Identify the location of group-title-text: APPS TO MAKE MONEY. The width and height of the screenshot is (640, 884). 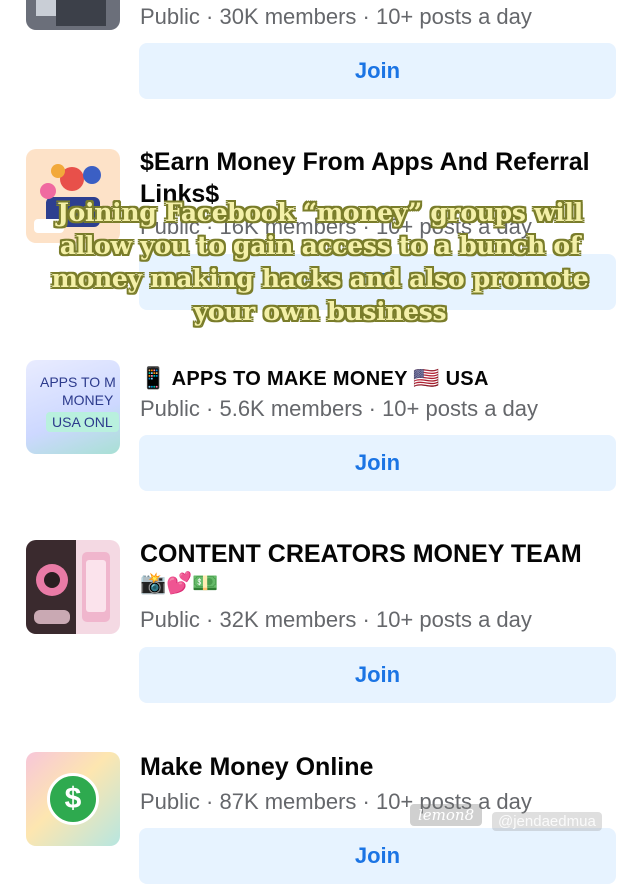
(289, 379).